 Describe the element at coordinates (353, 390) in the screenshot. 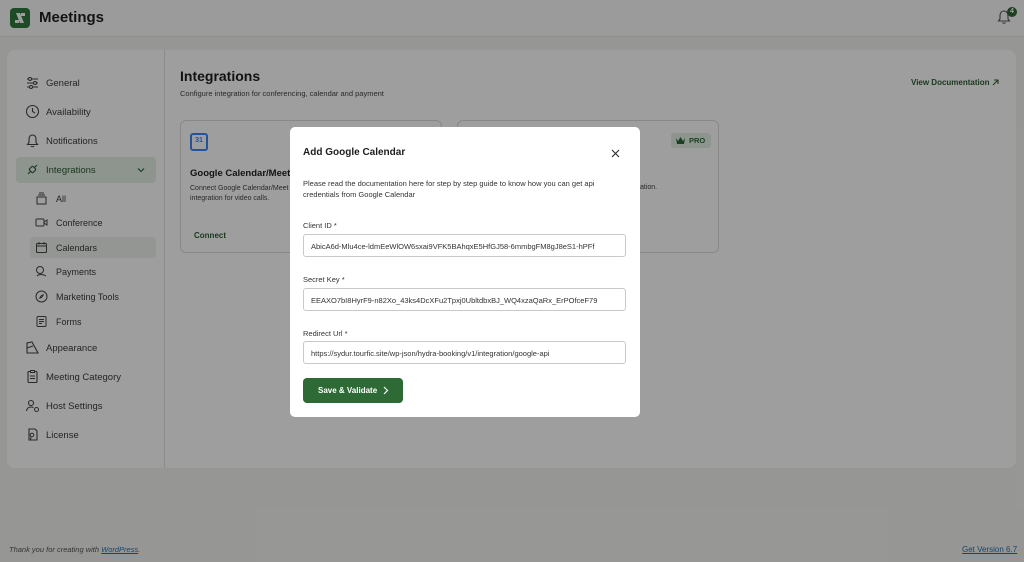

I see `save-validate-button: Save & Validate` at that location.